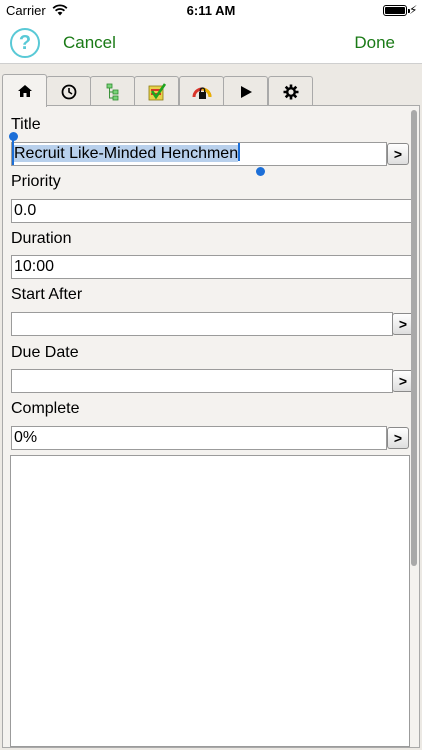 This screenshot has width=422, height=750. I want to click on complete-input: 0%, so click(199, 438).